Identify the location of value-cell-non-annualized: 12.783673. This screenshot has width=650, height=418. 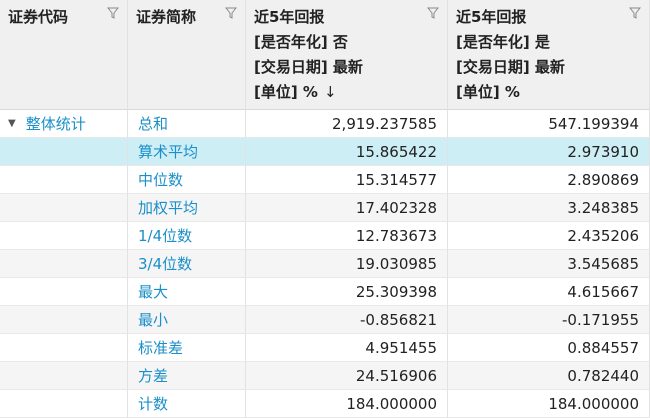
(347, 236).